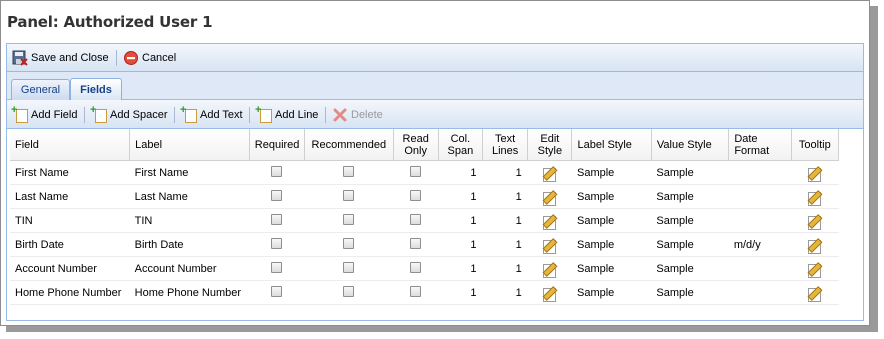  I want to click on column-header-date-format: Date Format, so click(760, 145).